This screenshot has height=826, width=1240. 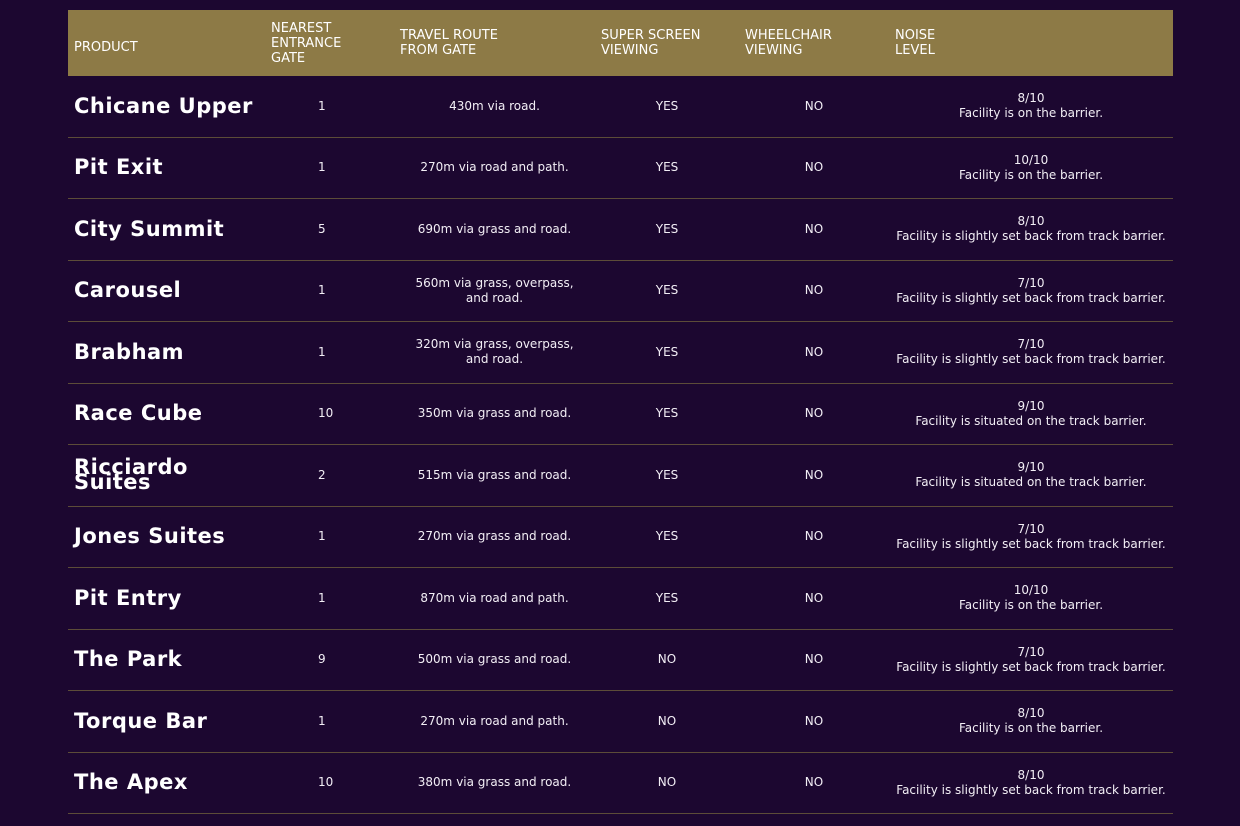 What do you see at coordinates (667, 659) in the screenshot?
I see `super-screen-viewing: NO` at bounding box center [667, 659].